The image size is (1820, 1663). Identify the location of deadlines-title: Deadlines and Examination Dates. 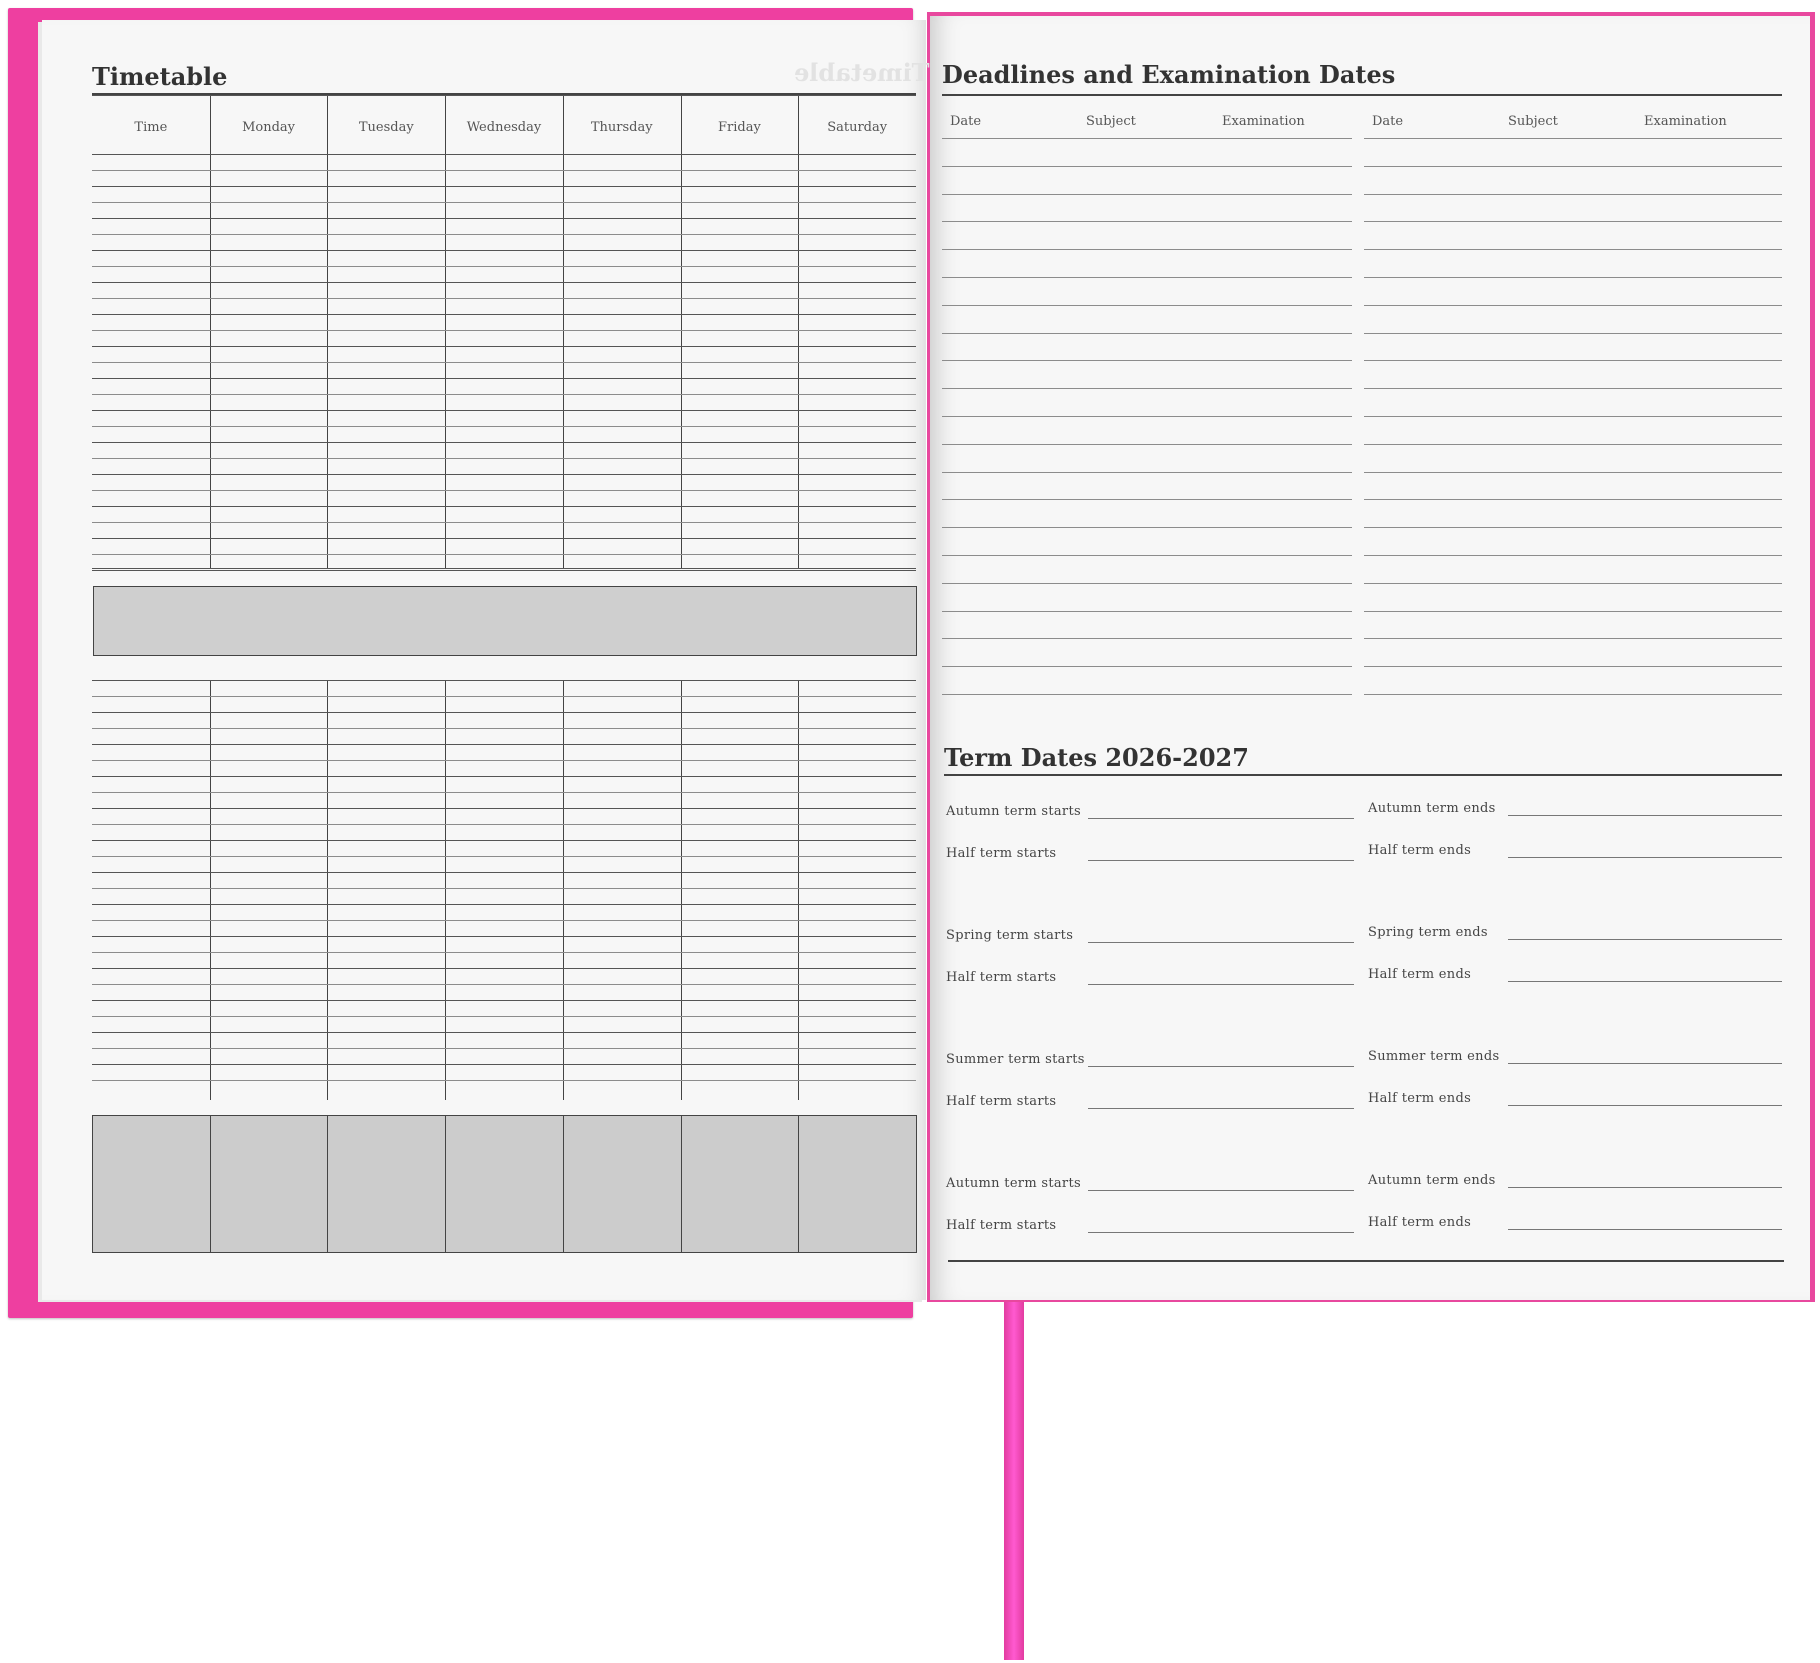
(1169, 74).